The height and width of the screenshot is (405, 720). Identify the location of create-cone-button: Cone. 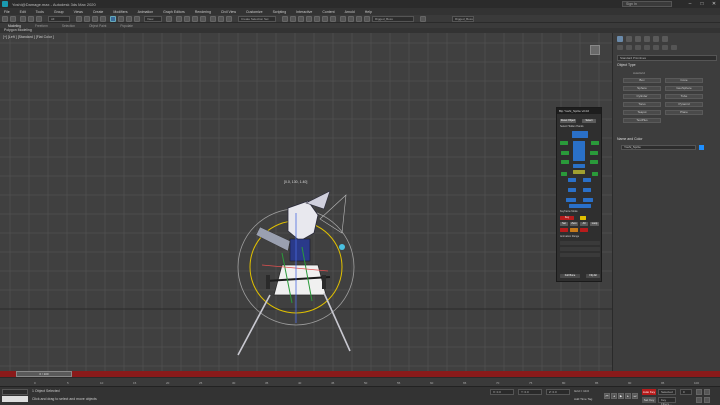
(684, 80).